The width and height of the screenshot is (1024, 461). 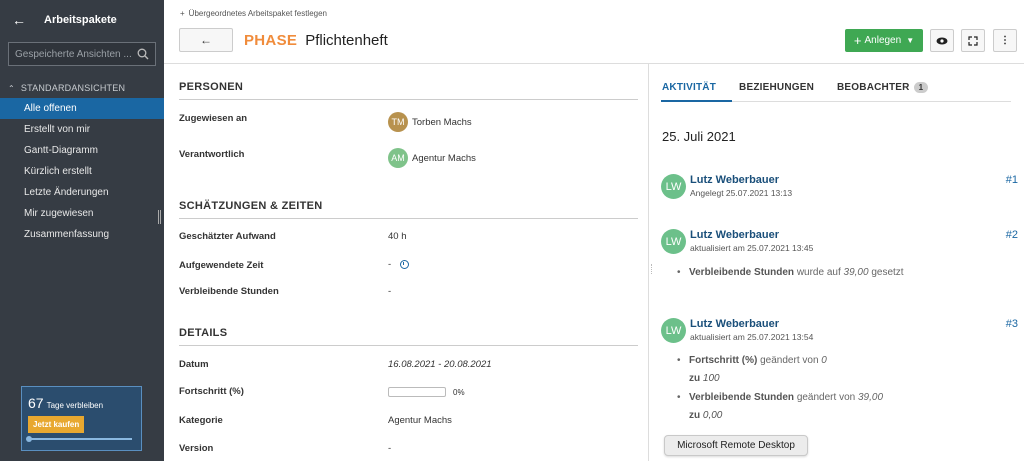 What do you see at coordinates (75, 405) in the screenshot?
I see `trial-days-text: Tage verbleiben` at bounding box center [75, 405].